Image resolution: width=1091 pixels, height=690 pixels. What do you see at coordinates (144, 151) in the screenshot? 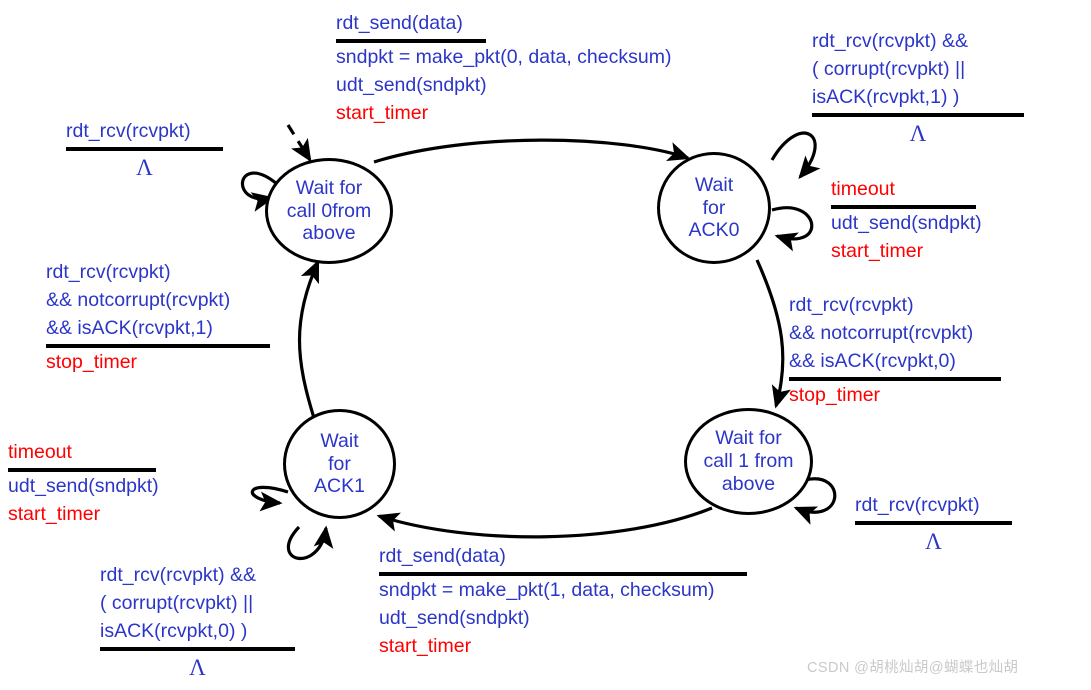
I see `label-rdt-rcv-call0: rdt_rcv(rcvpkt) Λ` at bounding box center [144, 151].